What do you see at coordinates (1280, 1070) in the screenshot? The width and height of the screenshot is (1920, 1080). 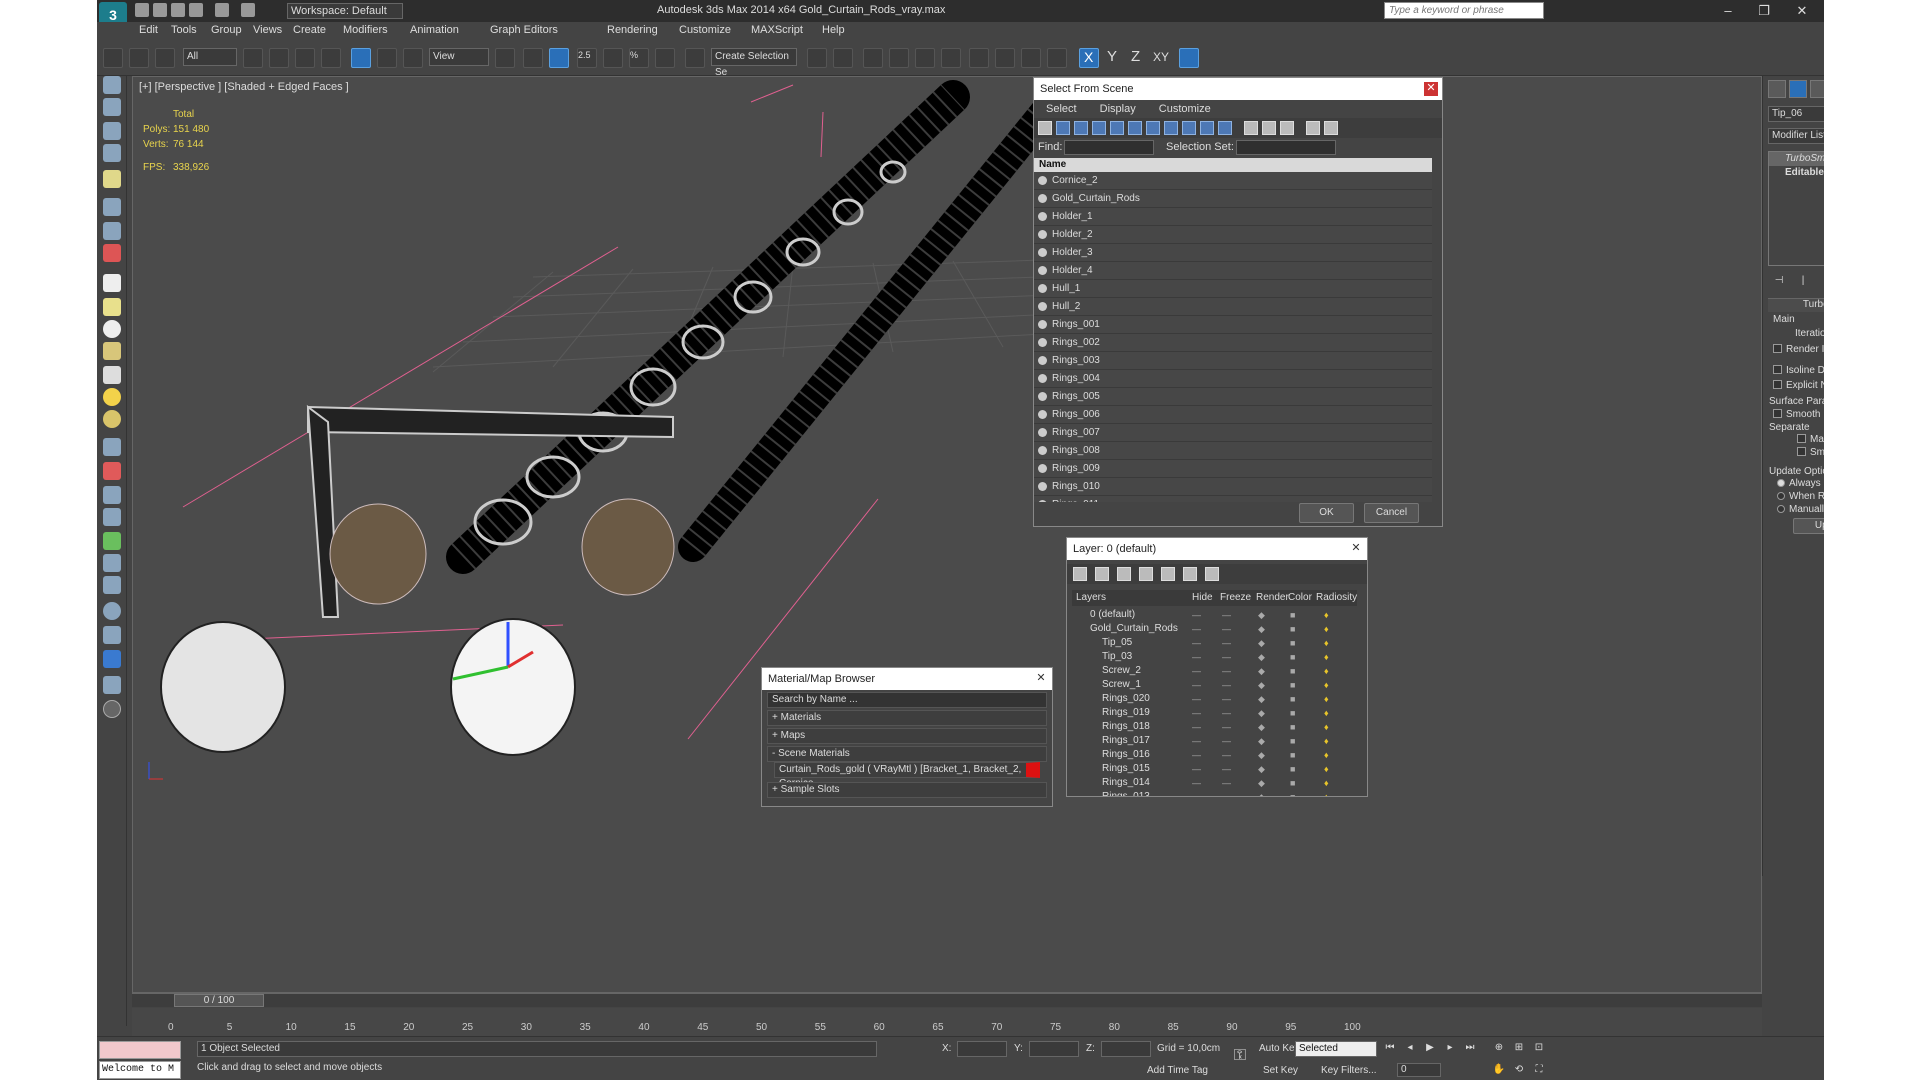 I see `set-key-button: Set Key` at bounding box center [1280, 1070].